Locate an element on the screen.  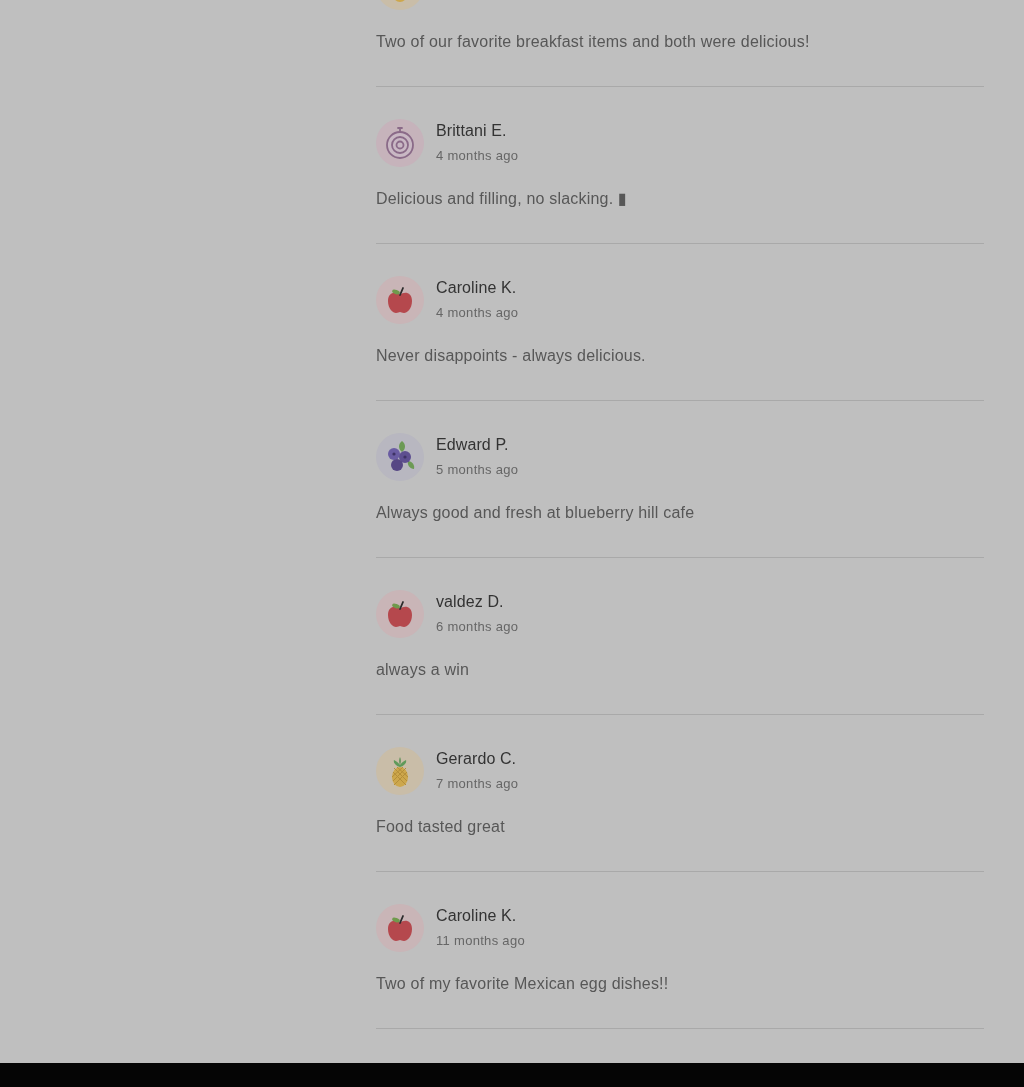
review-text: Delicious and filling, no slacking. ▮ is located at coordinates (502, 199).